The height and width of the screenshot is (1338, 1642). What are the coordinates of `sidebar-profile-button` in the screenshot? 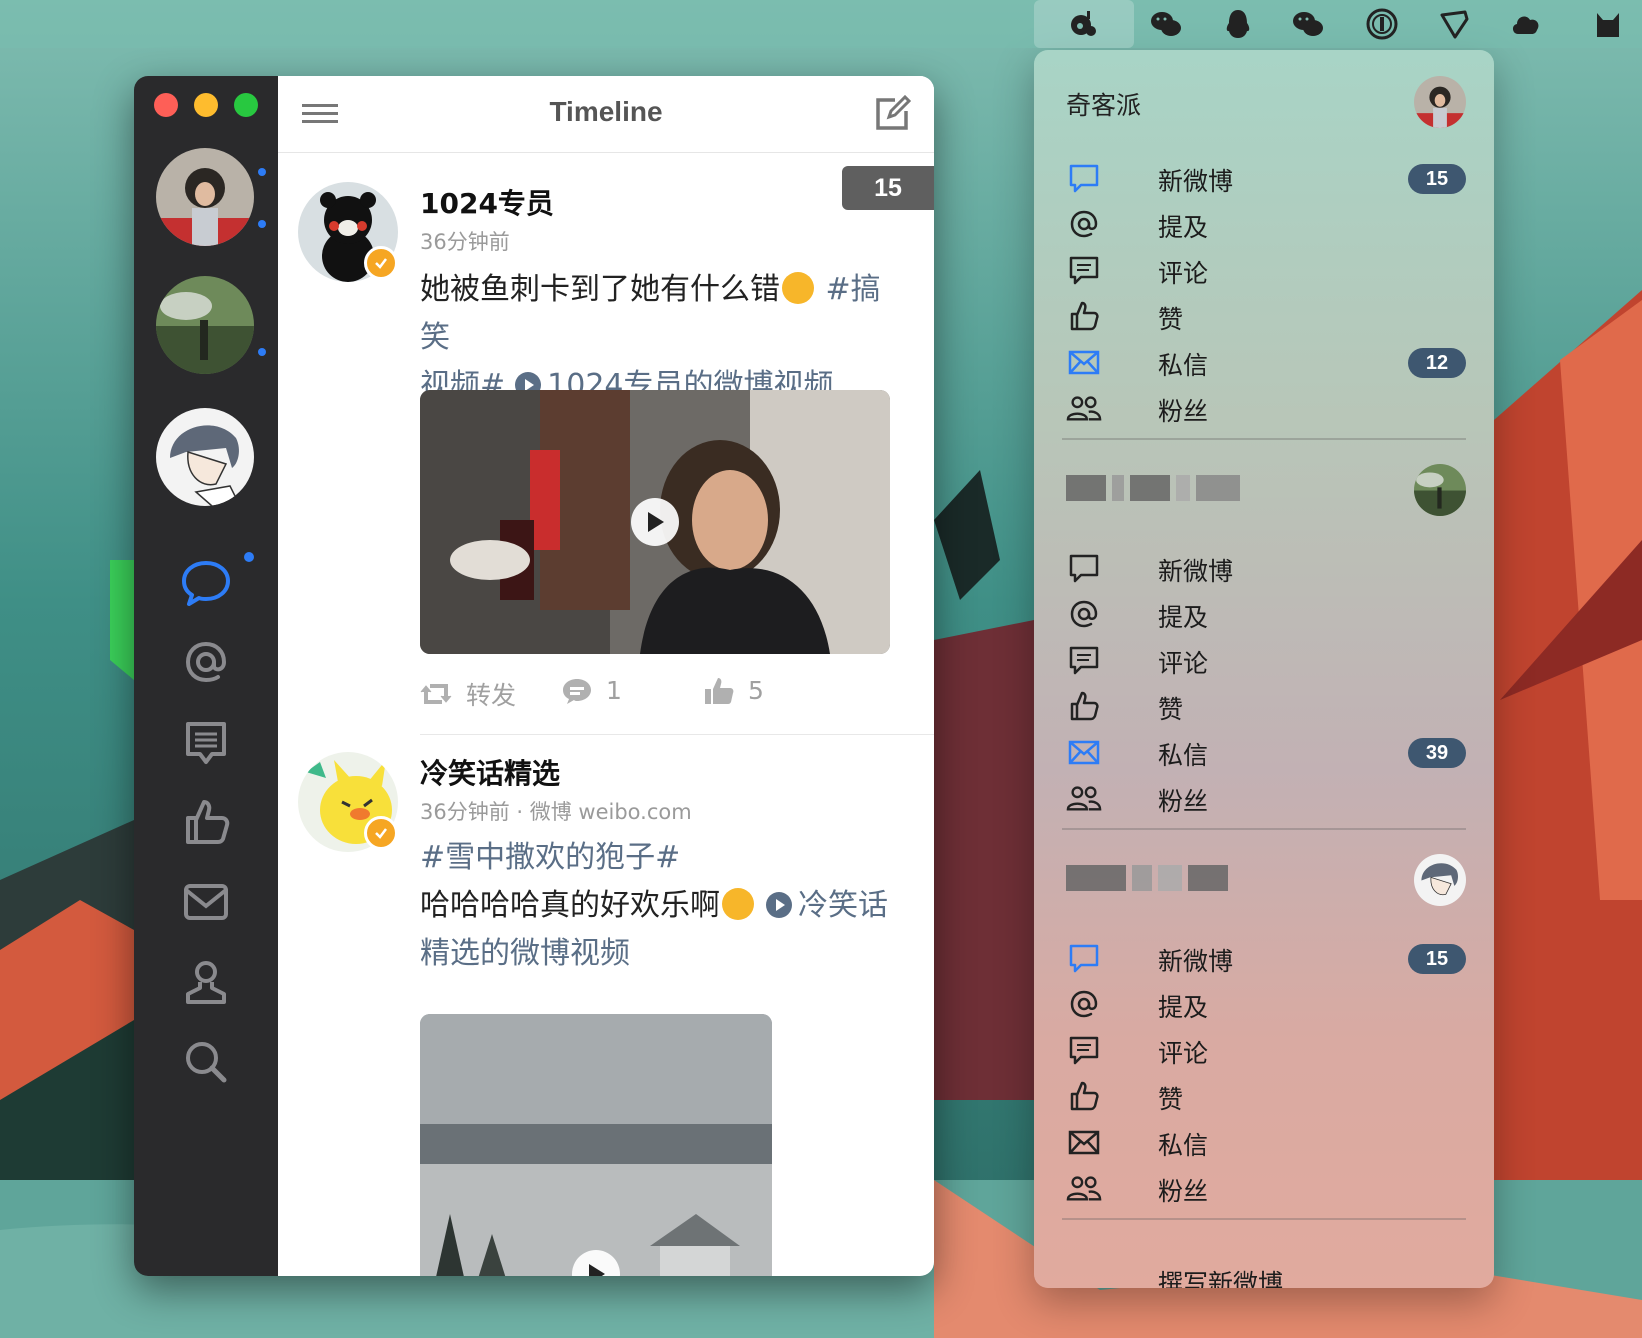 It's located at (206, 982).